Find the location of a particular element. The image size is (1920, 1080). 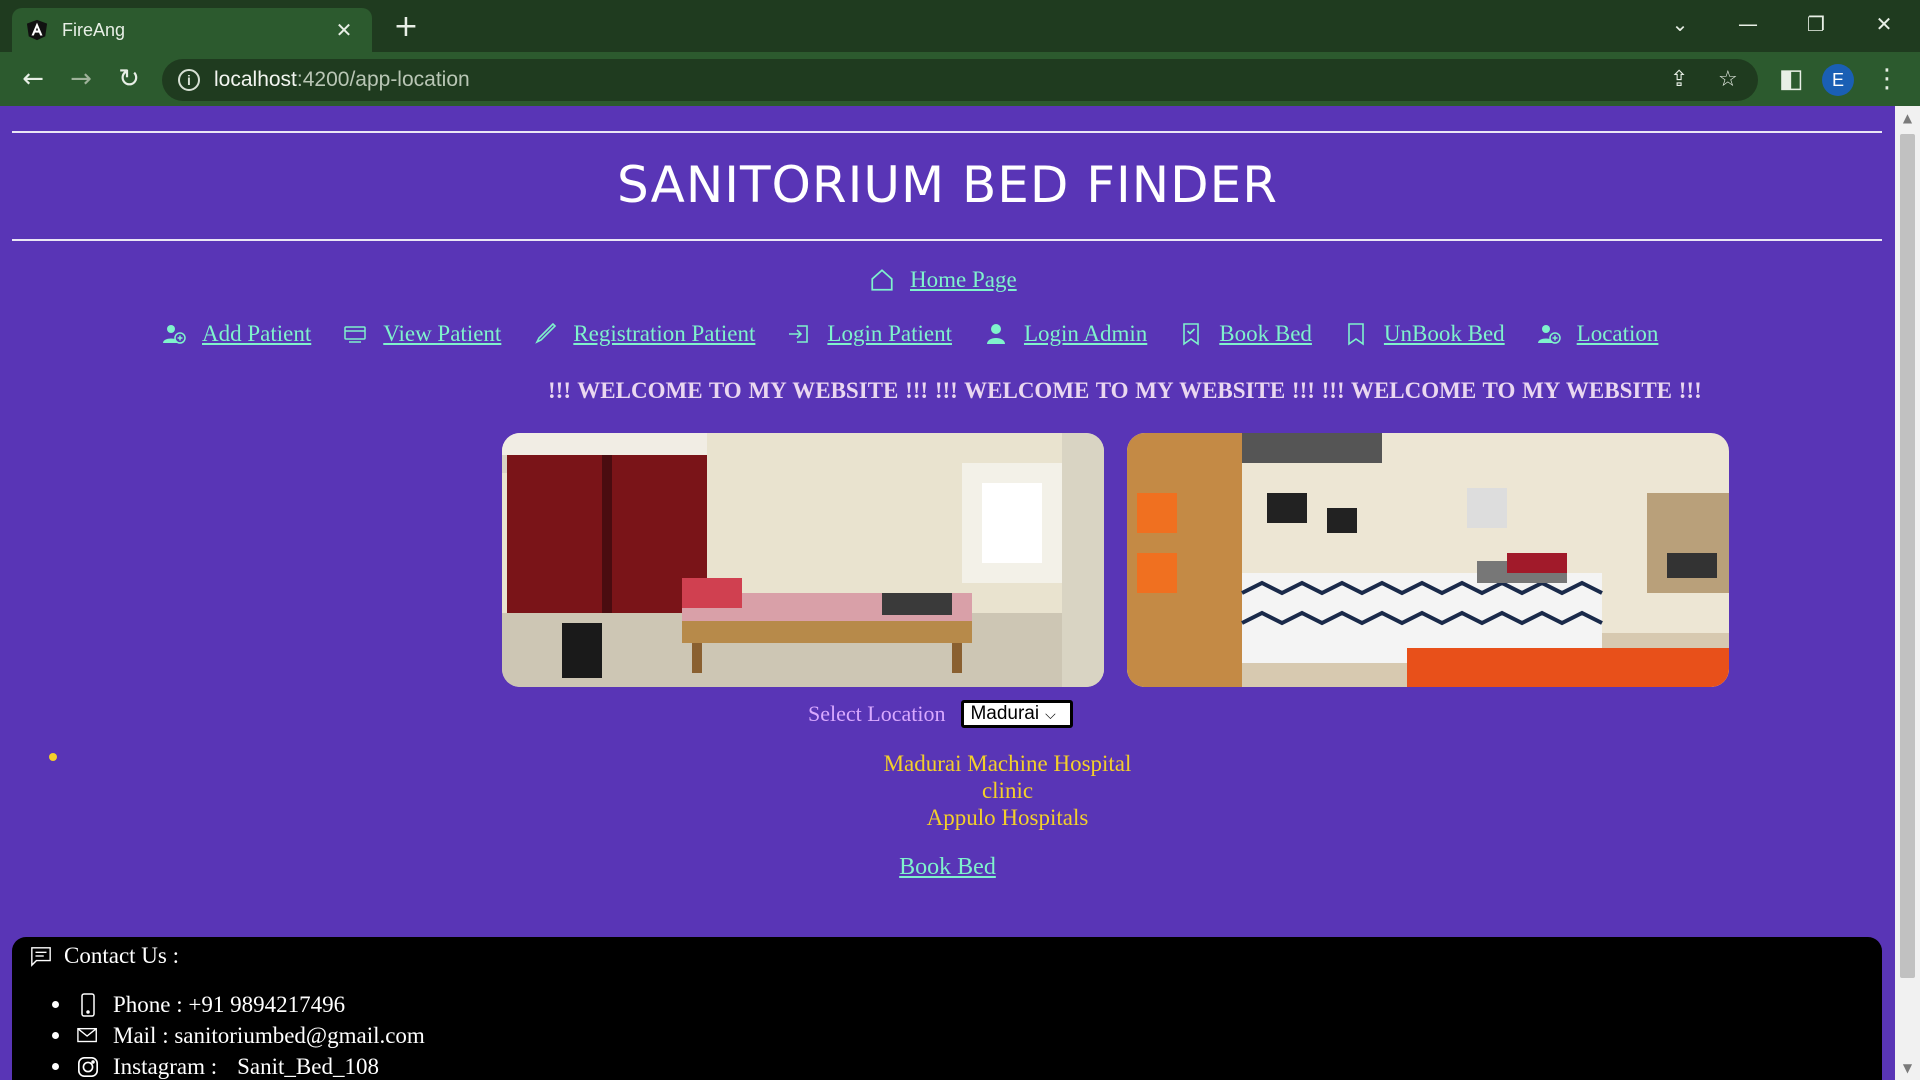

contact-instagram-label: Instagram : is located at coordinates (165, 1066).